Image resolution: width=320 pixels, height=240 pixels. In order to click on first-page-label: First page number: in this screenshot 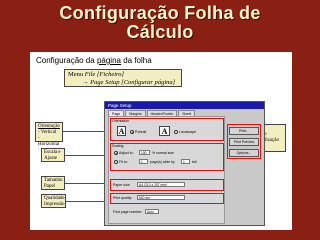, I will do `click(128, 212)`.